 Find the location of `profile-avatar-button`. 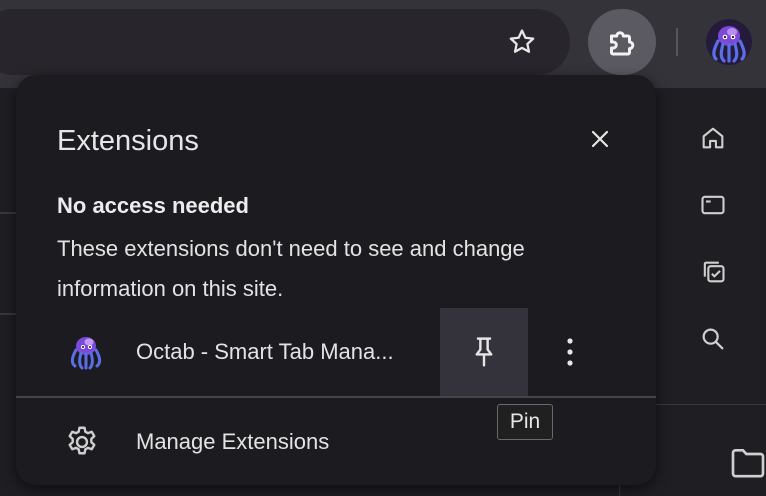

profile-avatar-button is located at coordinates (729, 42).